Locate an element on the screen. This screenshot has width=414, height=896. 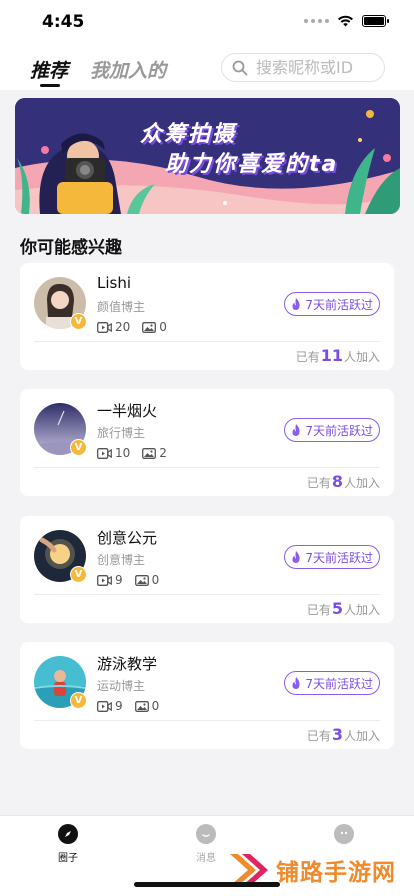
status-icons is located at coordinates (346, 21).